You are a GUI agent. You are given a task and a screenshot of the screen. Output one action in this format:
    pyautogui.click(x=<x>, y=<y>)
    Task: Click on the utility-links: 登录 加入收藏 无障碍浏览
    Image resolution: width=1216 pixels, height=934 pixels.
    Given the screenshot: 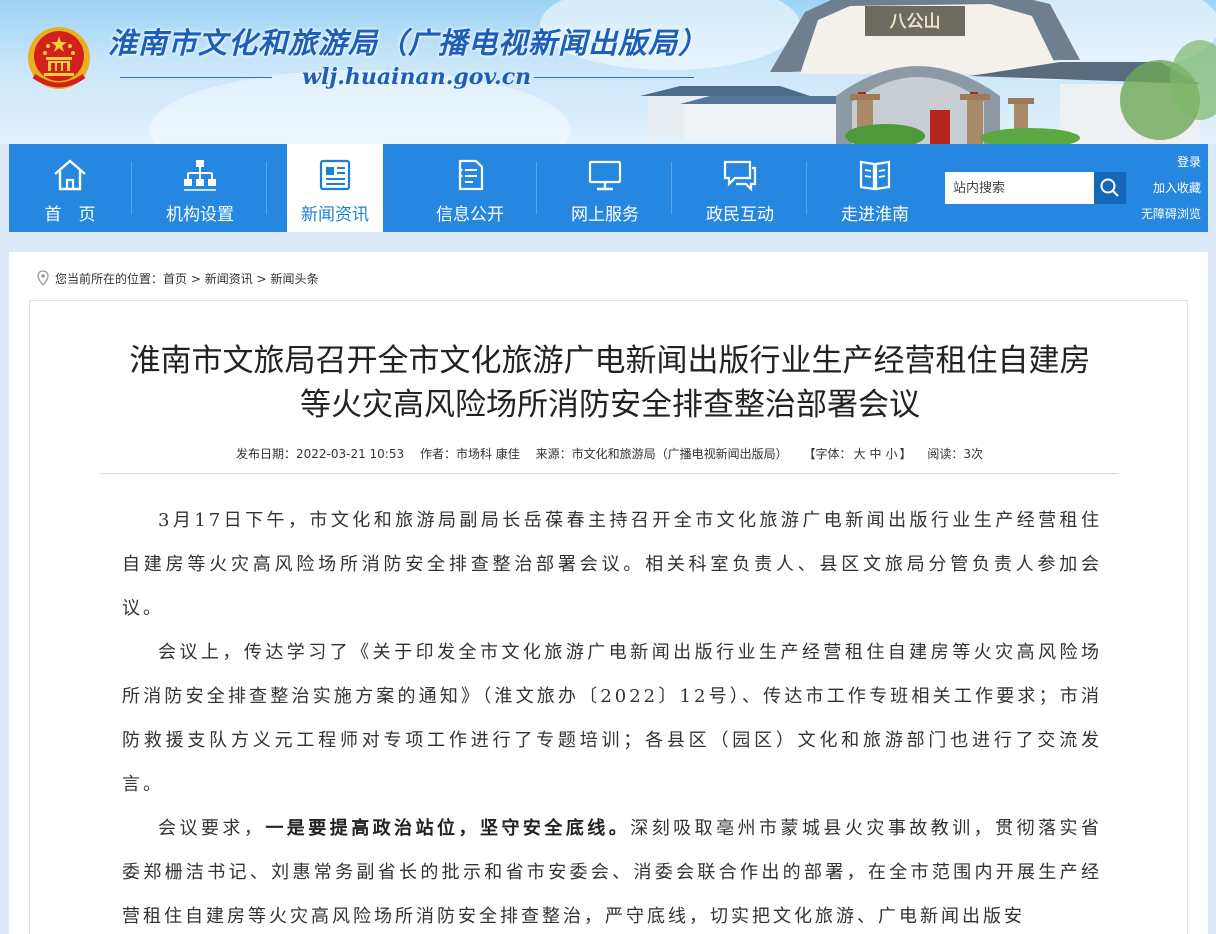 What is the action you would take?
    pyautogui.click(x=1166, y=191)
    